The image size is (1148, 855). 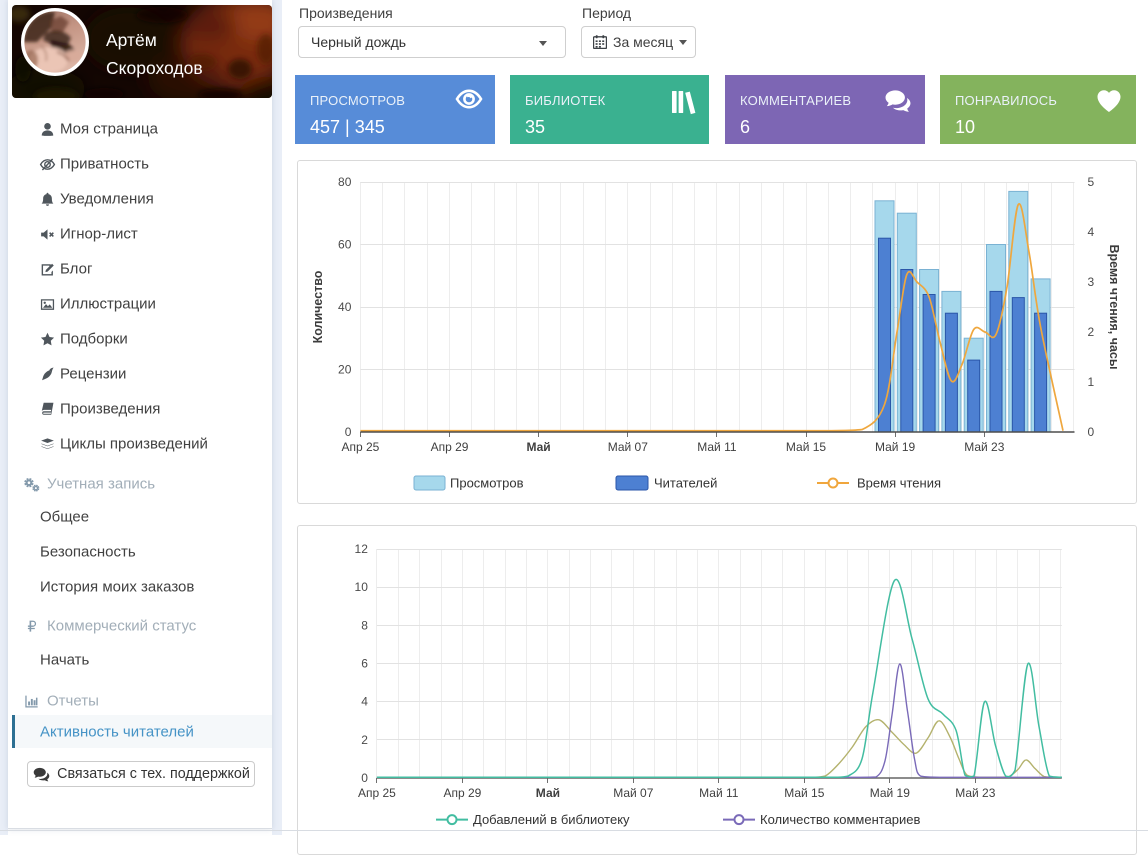 What do you see at coordinates (345, 245) in the screenshot?
I see `svg-text: 60` at bounding box center [345, 245].